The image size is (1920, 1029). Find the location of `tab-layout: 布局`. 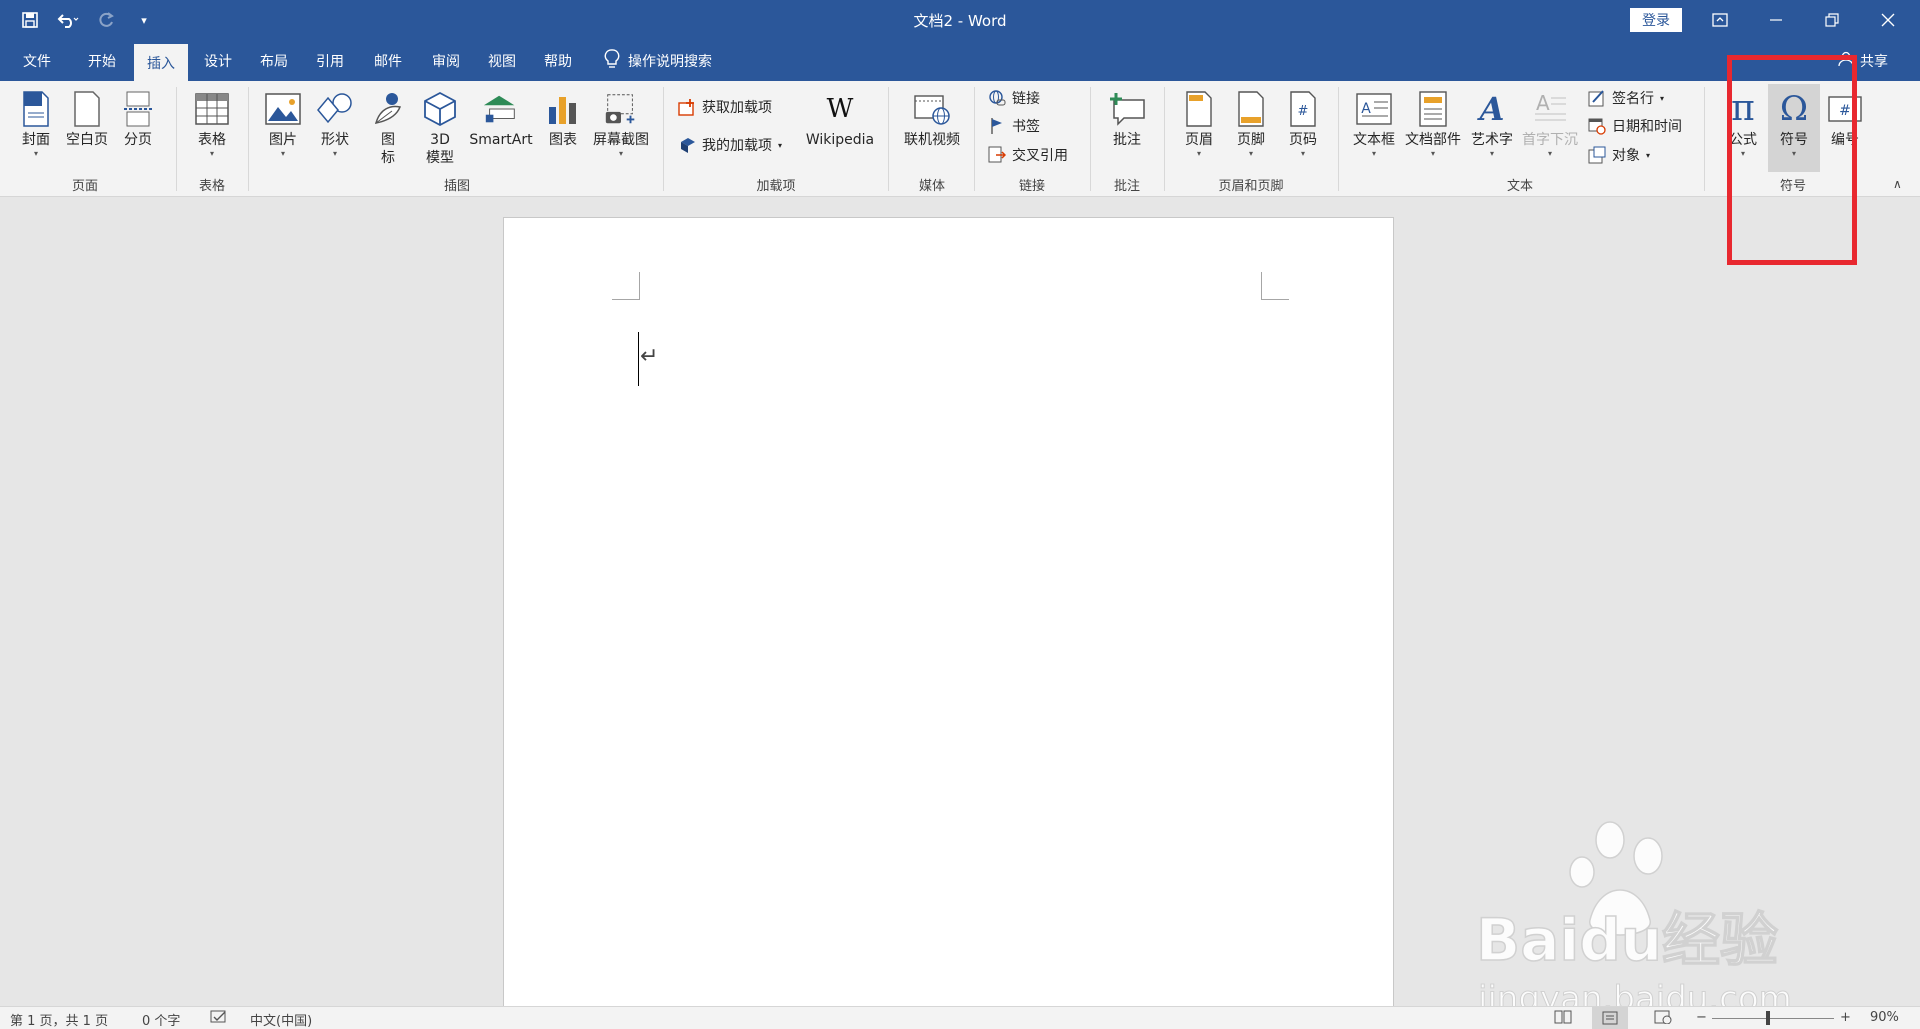

tab-layout: 布局 is located at coordinates (274, 60).